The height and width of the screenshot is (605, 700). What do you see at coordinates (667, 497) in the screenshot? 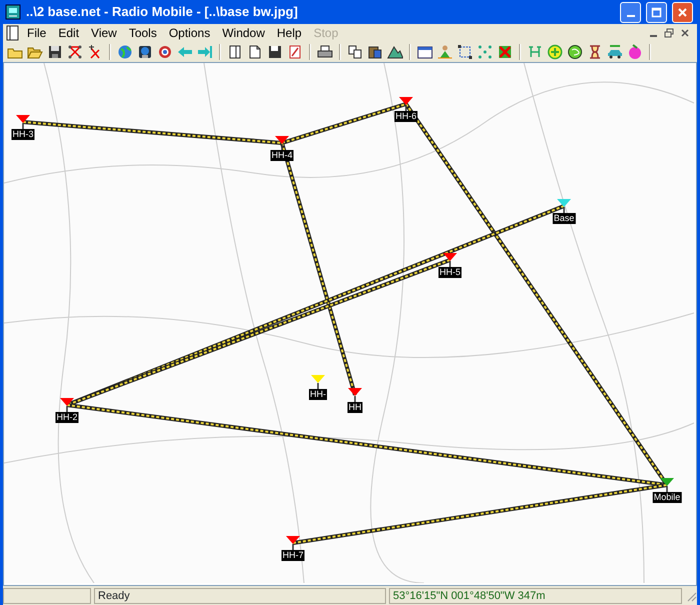
I see `node-label: Mobile` at bounding box center [667, 497].